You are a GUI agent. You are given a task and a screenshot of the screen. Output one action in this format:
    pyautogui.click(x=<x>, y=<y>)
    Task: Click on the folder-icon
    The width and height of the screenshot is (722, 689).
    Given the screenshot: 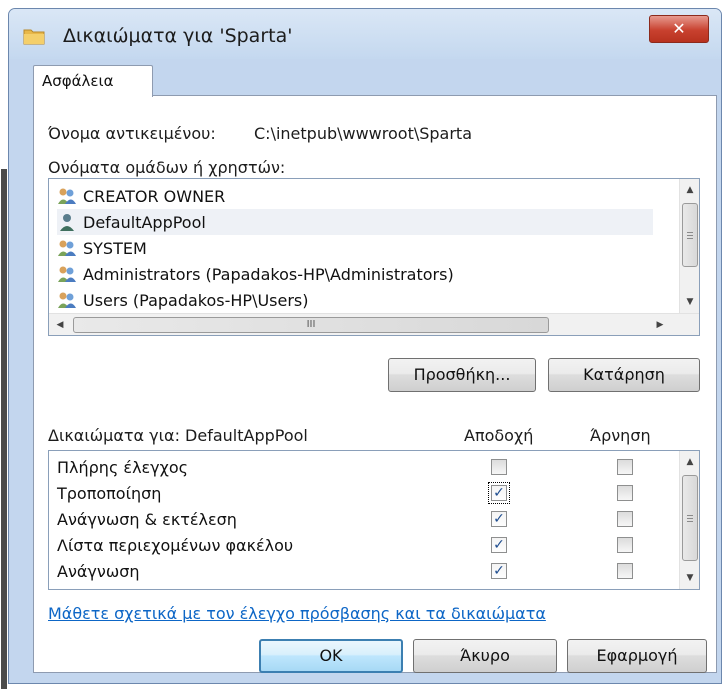 What is the action you would take?
    pyautogui.click(x=34, y=37)
    